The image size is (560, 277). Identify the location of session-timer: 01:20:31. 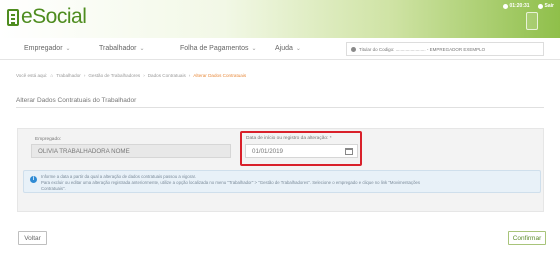
(516, 6).